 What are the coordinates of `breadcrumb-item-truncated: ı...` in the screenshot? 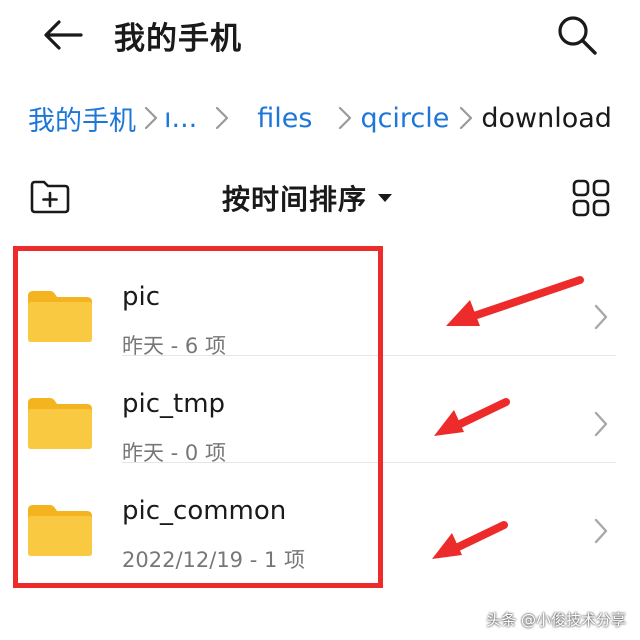 It's located at (180, 118).